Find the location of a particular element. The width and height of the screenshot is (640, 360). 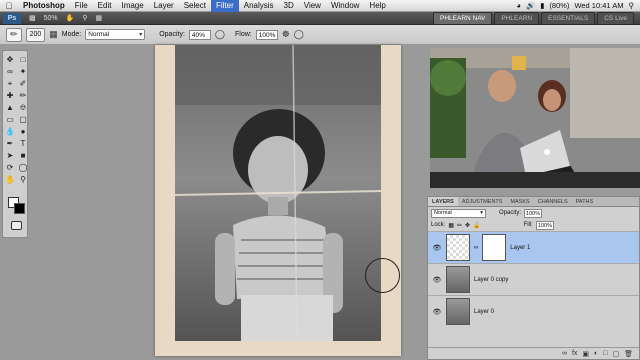

menu-help: Help is located at coordinates (377, 6).